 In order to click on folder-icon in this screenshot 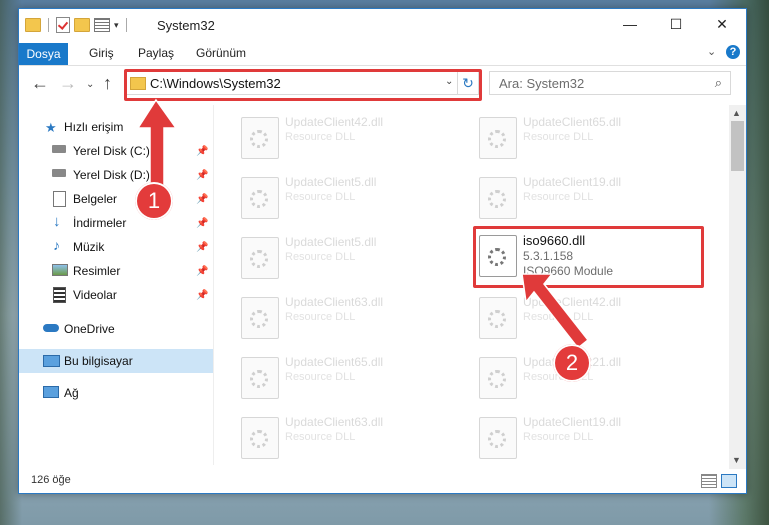, I will do `click(33, 25)`.